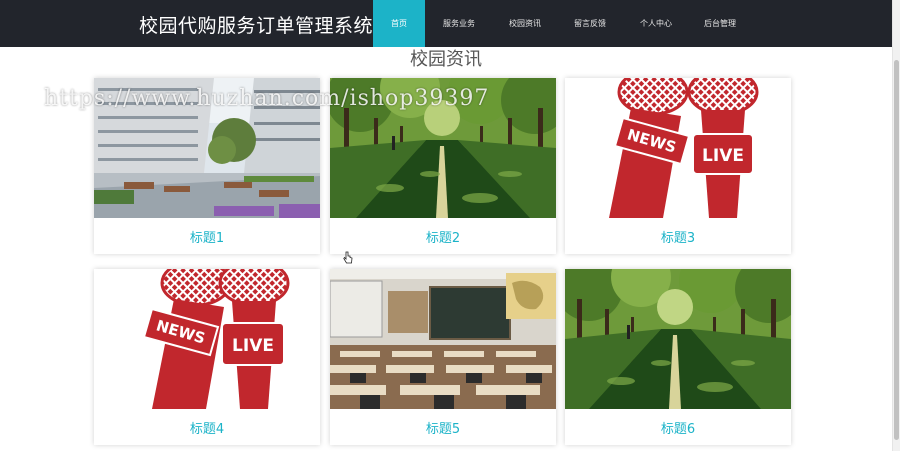 This screenshot has height=451, width=900. I want to click on news-card-5: 标题5, so click(443, 357).